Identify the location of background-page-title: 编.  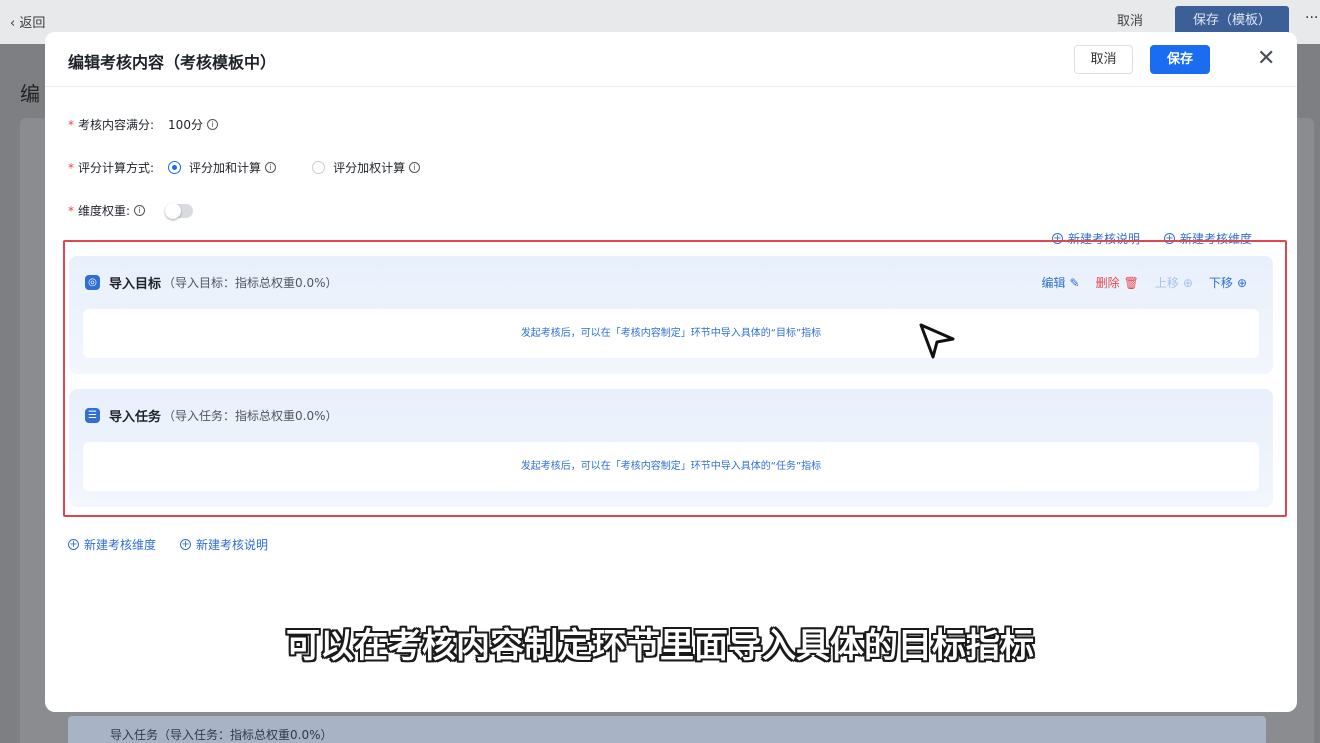
(30, 94).